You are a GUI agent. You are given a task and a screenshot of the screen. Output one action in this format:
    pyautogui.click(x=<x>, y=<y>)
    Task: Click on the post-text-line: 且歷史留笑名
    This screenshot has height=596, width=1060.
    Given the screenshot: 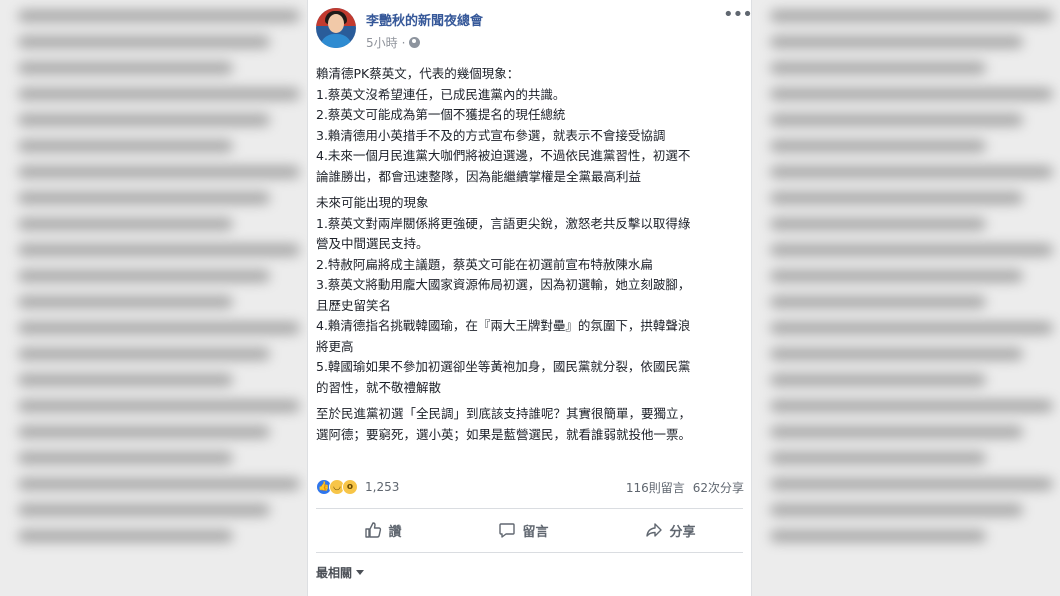 What is the action you would take?
    pyautogui.click(x=354, y=305)
    